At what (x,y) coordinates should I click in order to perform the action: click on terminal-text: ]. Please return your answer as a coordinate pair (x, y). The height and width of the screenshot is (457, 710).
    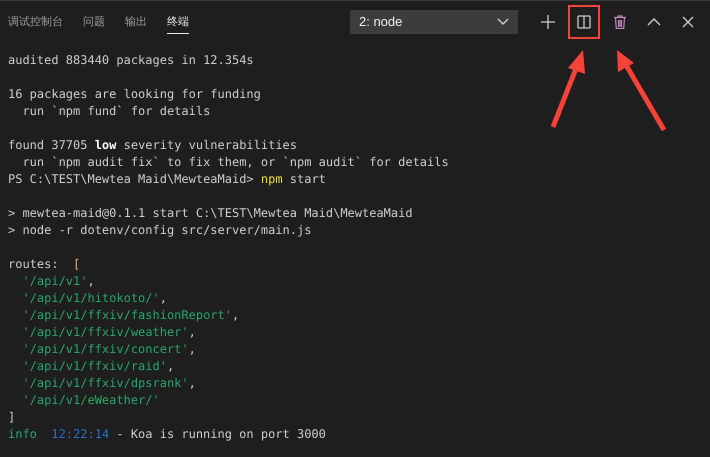
    Looking at the image, I should click on (12, 417).